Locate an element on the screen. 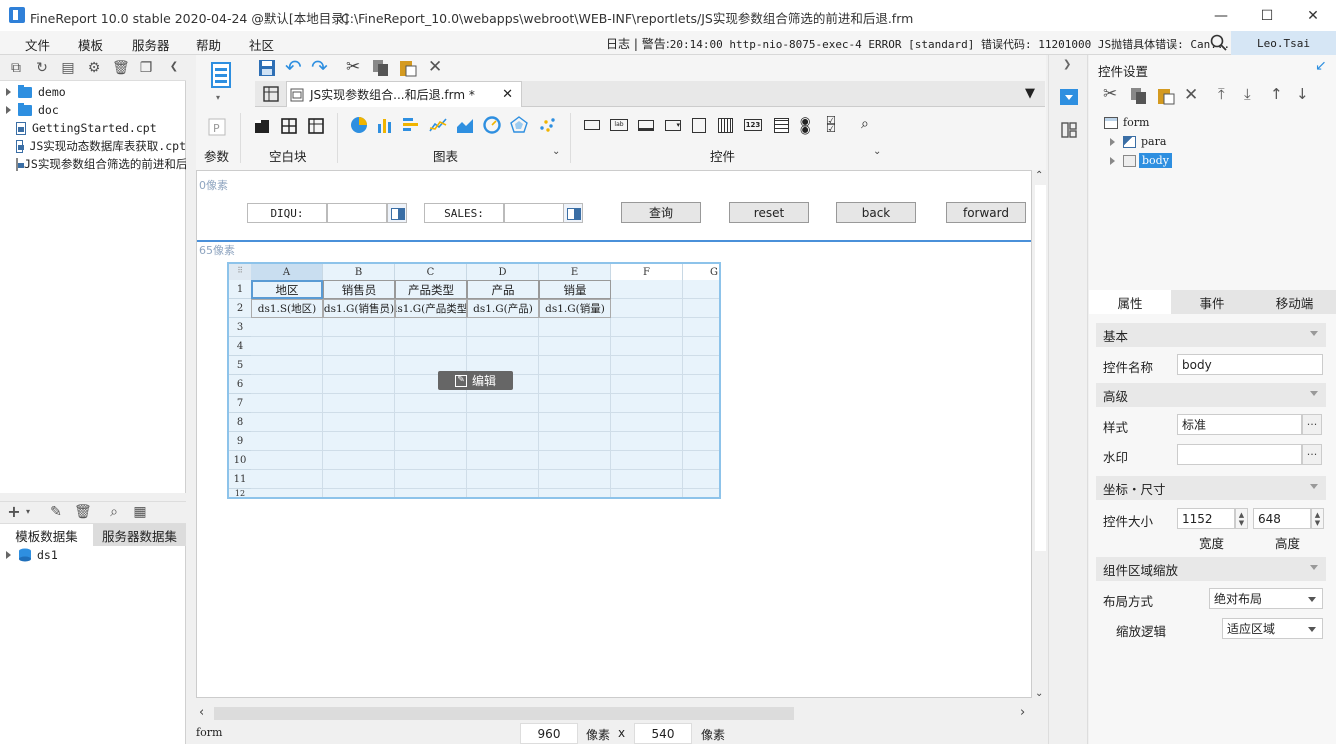 The height and width of the screenshot is (744, 1336). panel-splitter is located at coordinates (93, 497).